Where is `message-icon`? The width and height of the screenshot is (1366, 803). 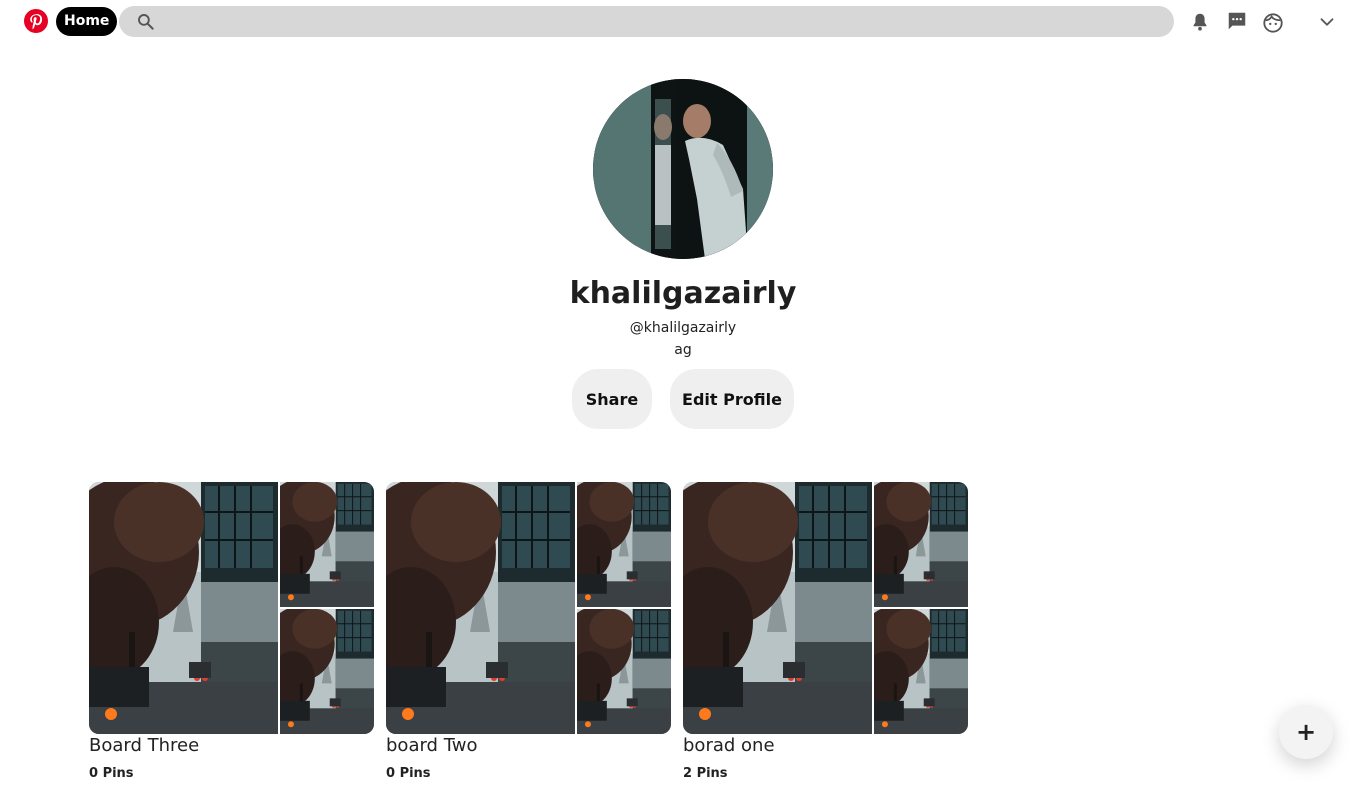 message-icon is located at coordinates (1237, 21).